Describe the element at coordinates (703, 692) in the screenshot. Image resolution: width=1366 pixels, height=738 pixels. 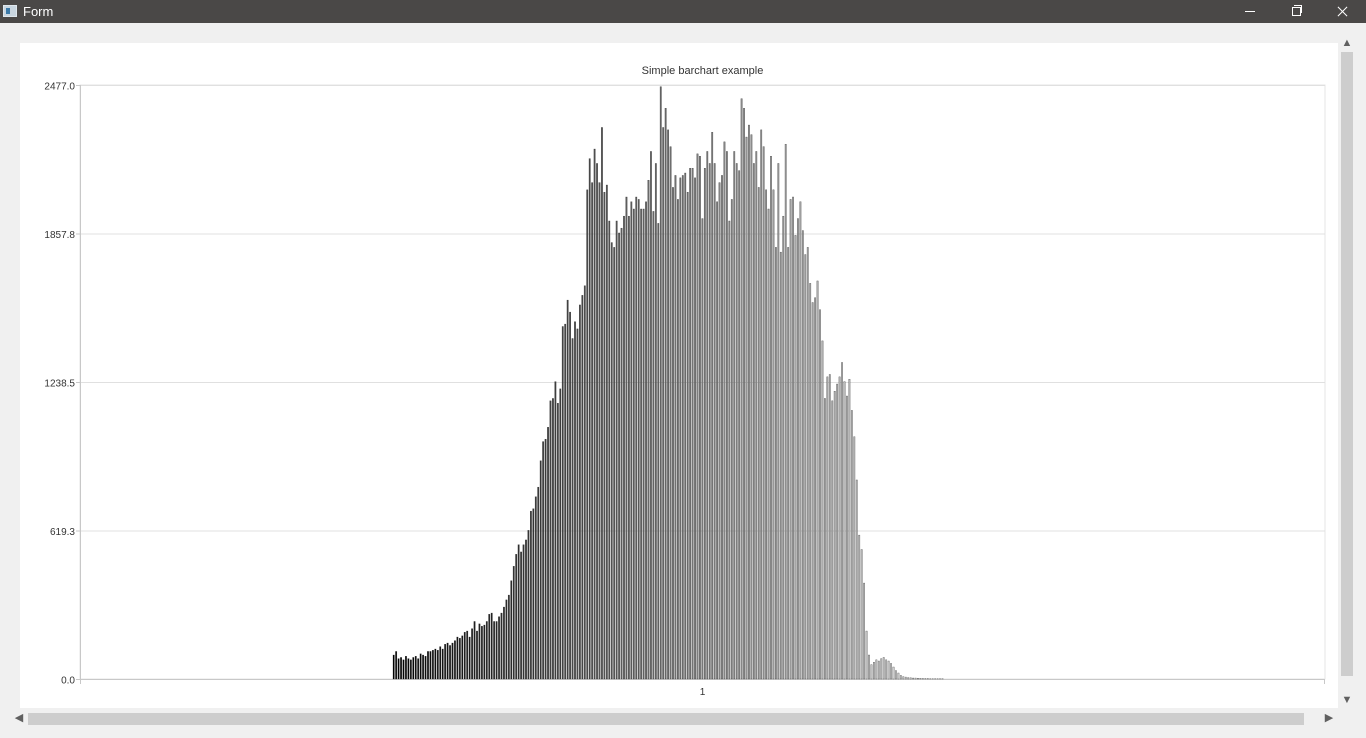
I see `x-category-label: 1` at that location.